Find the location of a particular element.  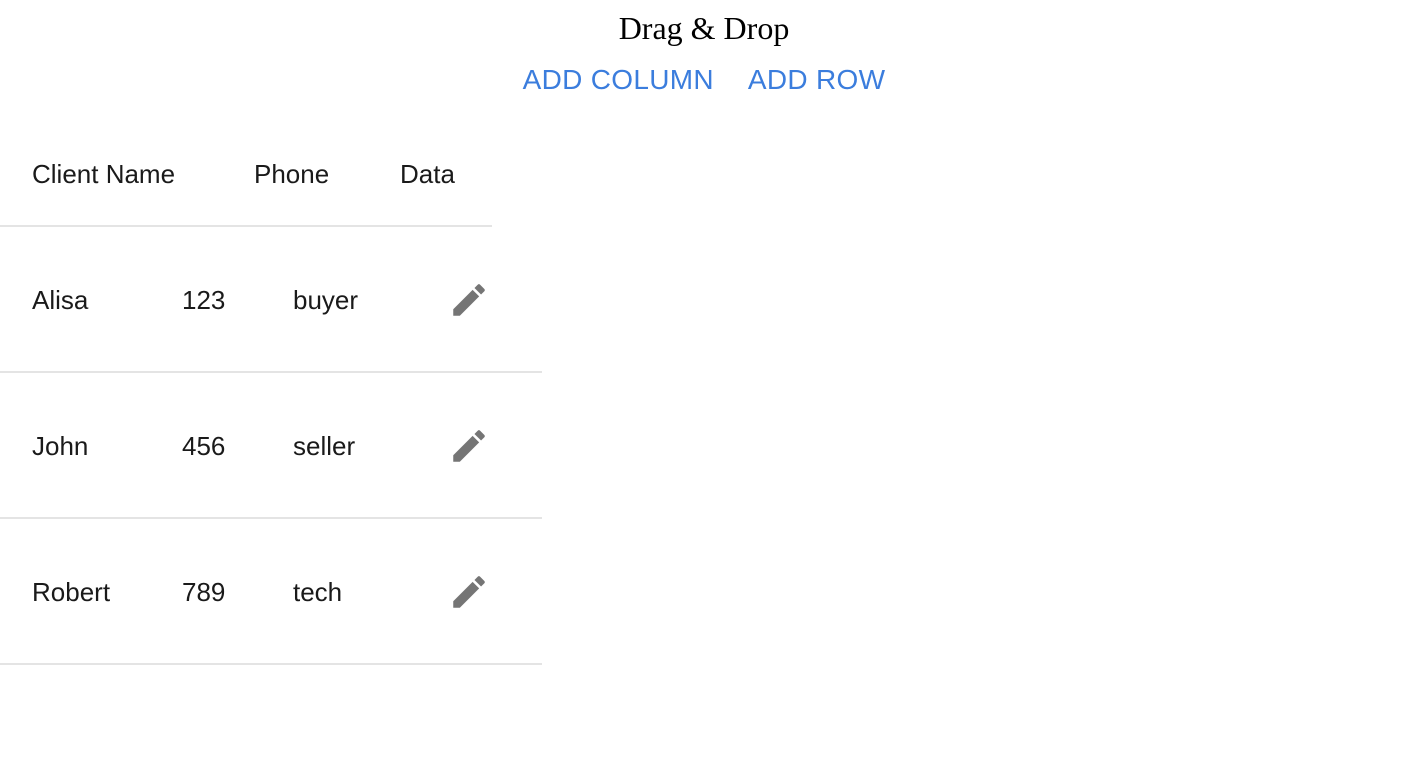

column-header-client-name: Client Name is located at coordinates (103, 174).